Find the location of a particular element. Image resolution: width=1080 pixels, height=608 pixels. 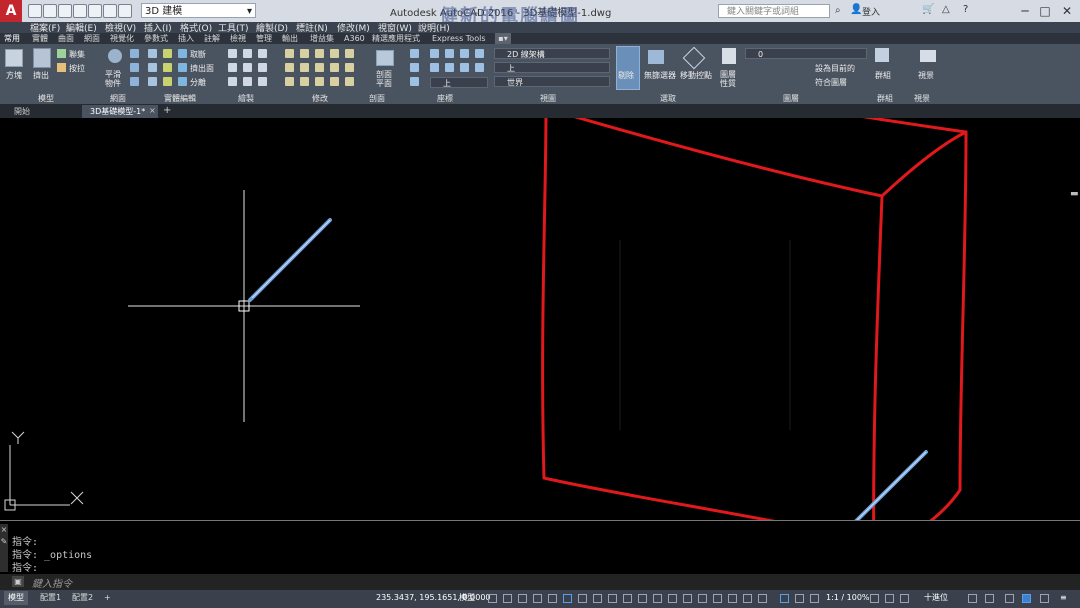

autocad-logo-icon: A is located at coordinates (11, 11).